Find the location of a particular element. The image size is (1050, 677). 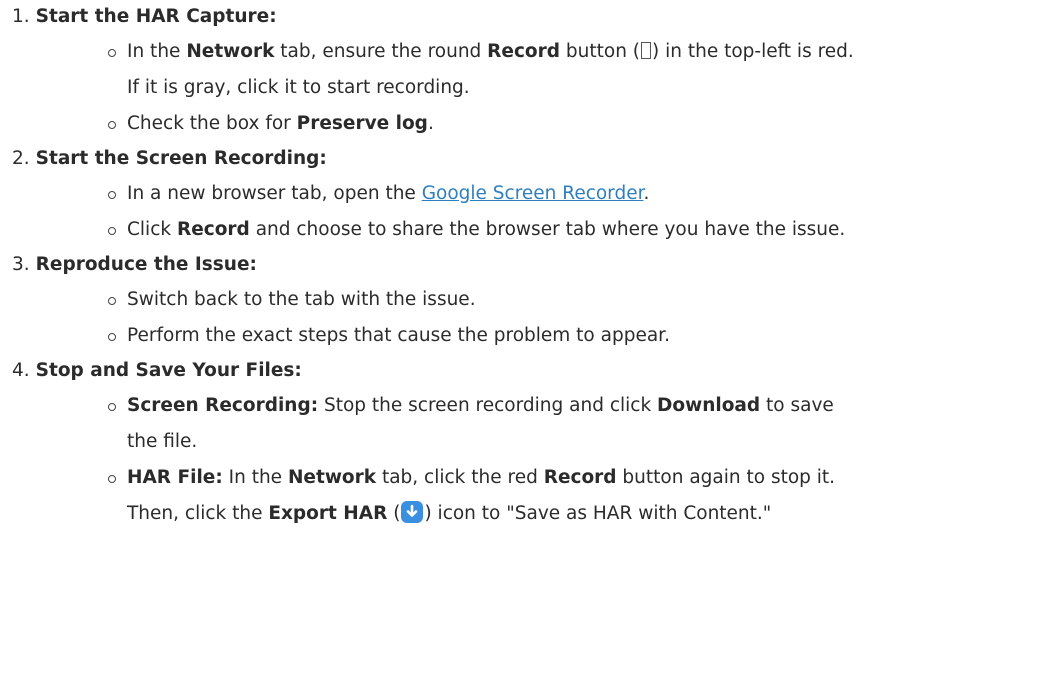

step-heading: 1. Start the HAR Capture: is located at coordinates (525, 17).